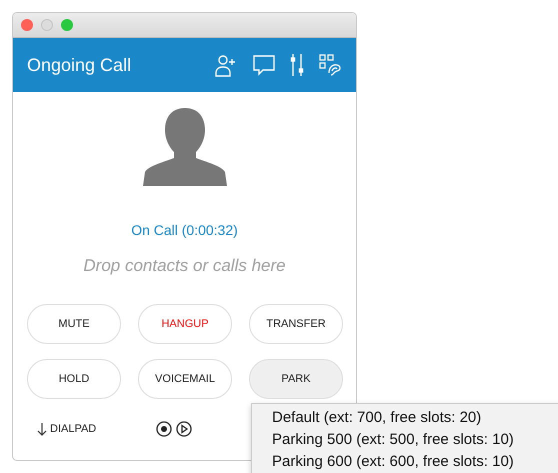 The height and width of the screenshot is (473, 558). What do you see at coordinates (79, 65) in the screenshot?
I see `window-title: Ongoing Call` at bounding box center [79, 65].